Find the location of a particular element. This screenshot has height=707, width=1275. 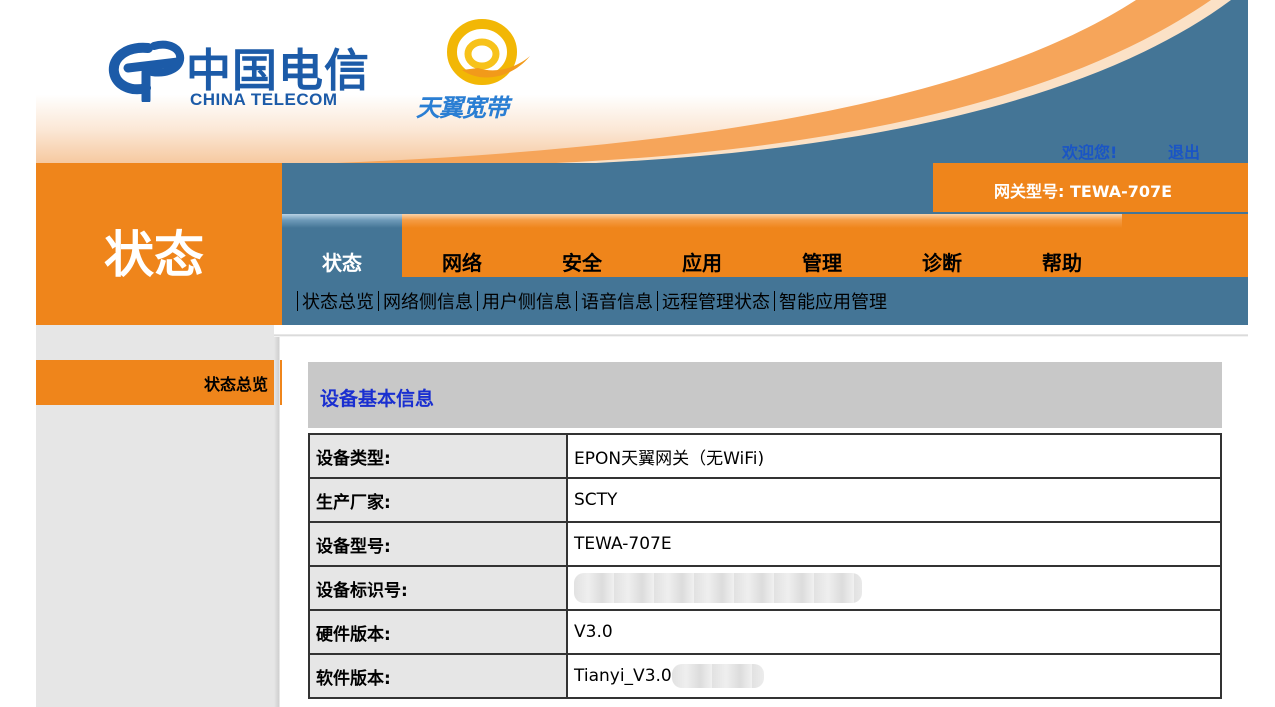

hardware-version-label: 硬件版本: is located at coordinates (438, 632).